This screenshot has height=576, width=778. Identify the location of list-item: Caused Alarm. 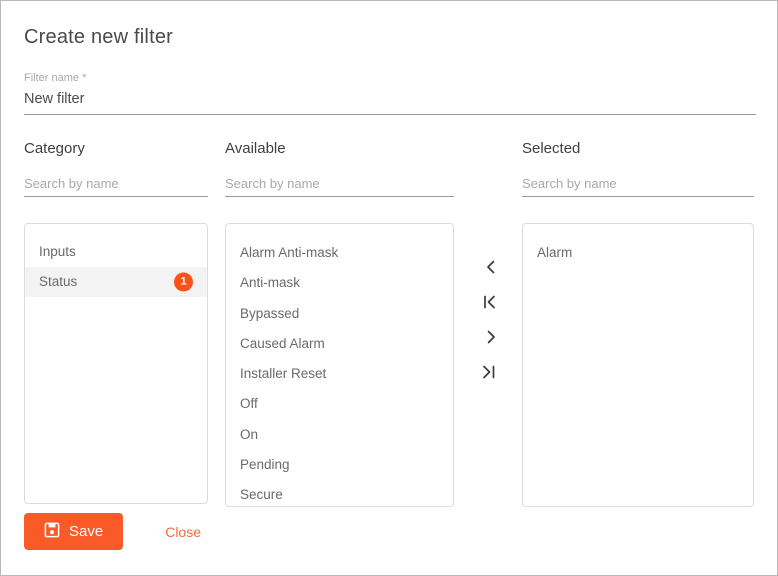
(339, 344).